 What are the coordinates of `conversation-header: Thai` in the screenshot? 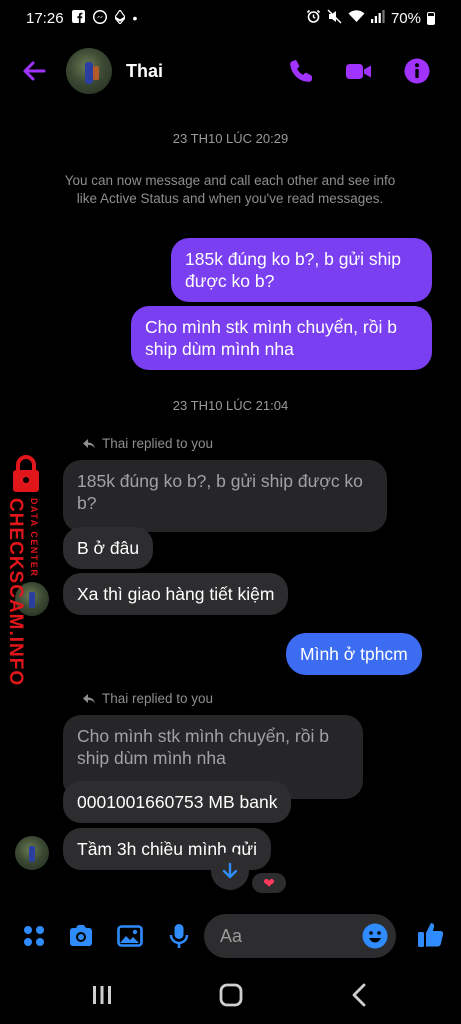 It's located at (230, 71).